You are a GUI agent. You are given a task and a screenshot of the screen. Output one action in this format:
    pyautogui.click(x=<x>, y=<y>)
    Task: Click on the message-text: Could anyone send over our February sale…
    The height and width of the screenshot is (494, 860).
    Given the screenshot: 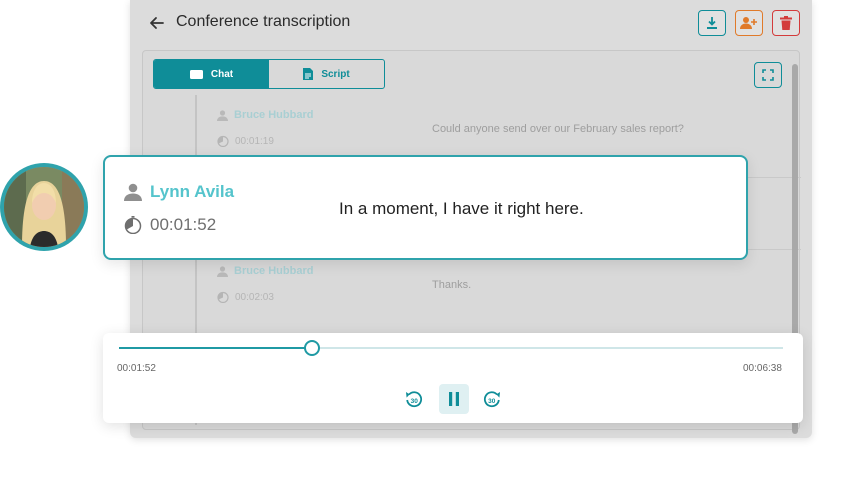 What is the action you would take?
    pyautogui.click(x=558, y=129)
    